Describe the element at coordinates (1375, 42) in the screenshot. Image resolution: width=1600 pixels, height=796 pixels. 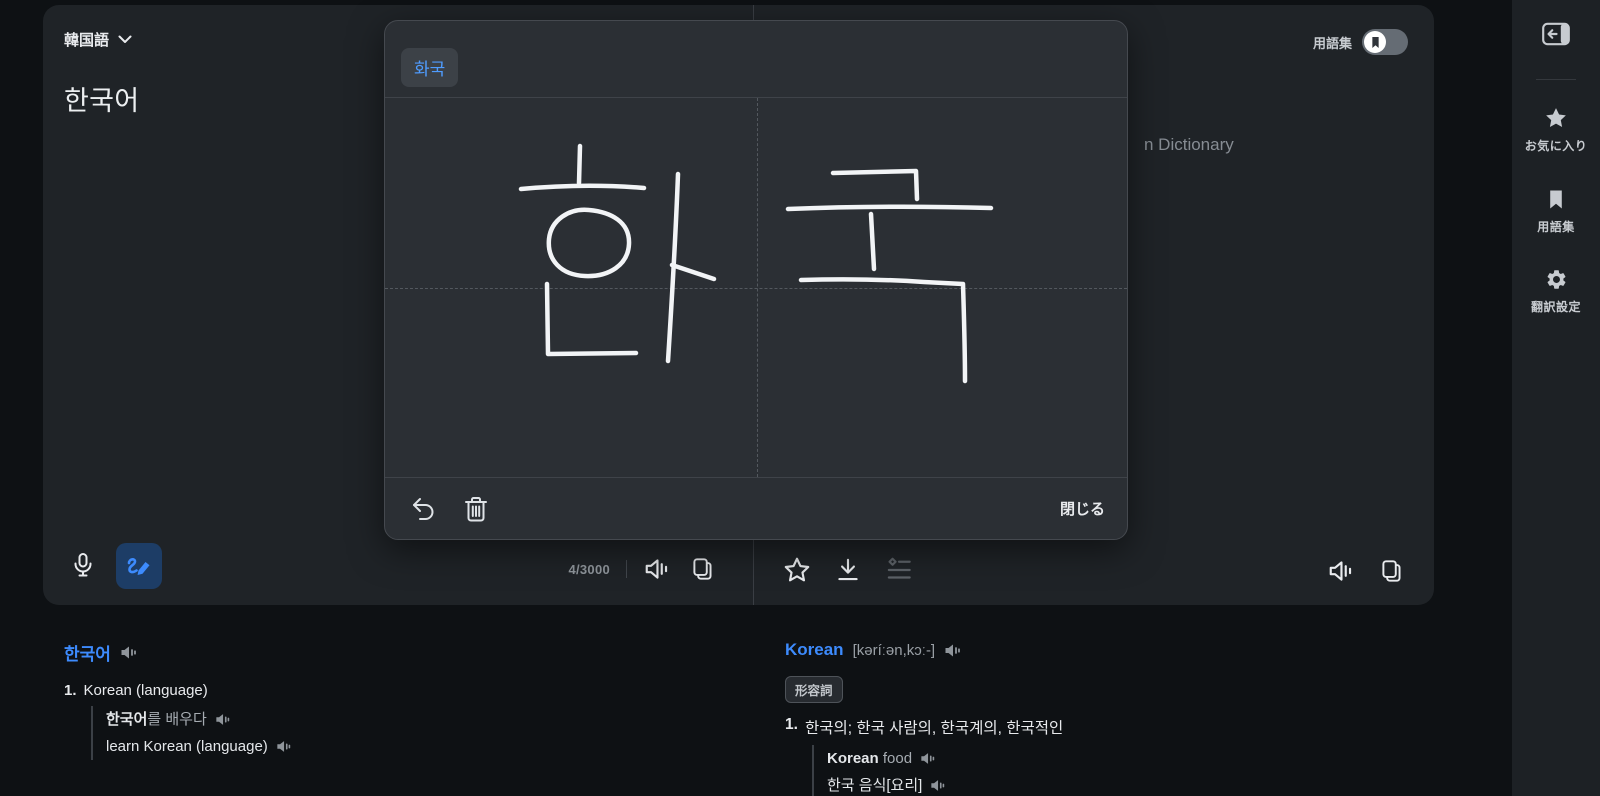
I see `bookmark-knob-icon` at that location.